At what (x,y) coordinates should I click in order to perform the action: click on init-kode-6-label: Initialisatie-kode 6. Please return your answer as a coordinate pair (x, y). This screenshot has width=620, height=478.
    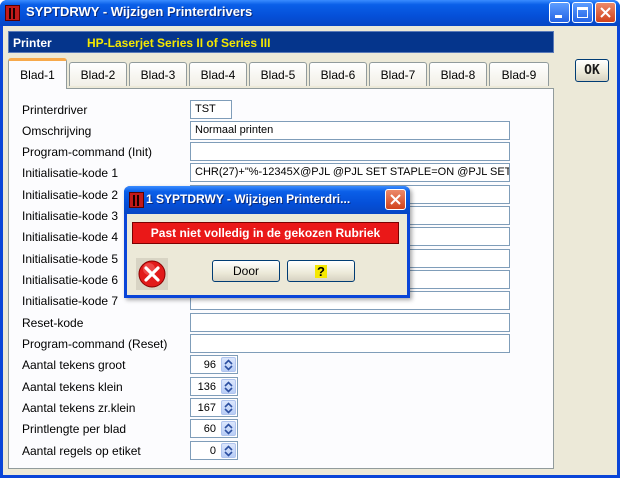
    Looking at the image, I should click on (70, 280).